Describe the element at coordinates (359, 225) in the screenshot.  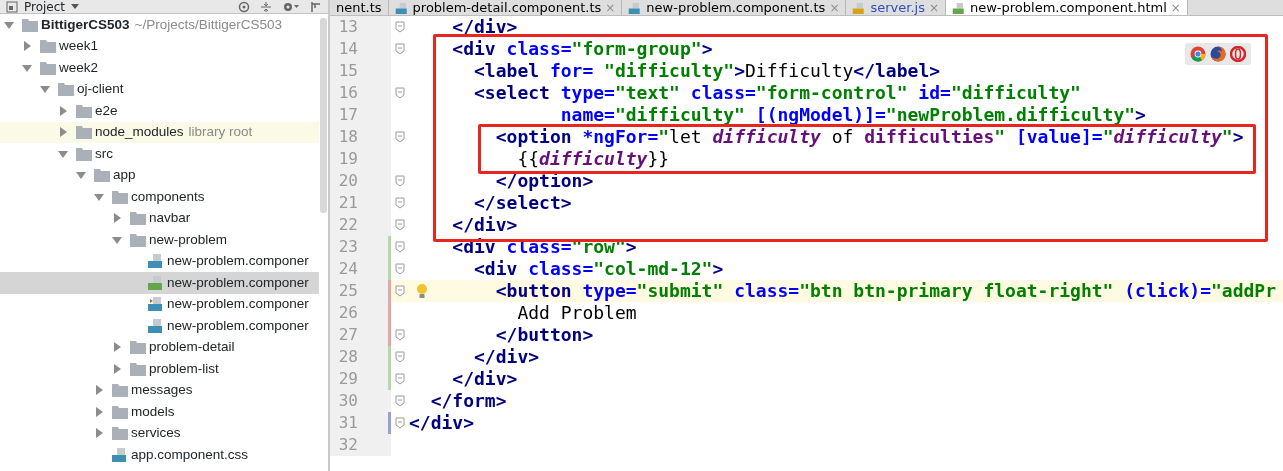
I see `line-number: 22` at that location.